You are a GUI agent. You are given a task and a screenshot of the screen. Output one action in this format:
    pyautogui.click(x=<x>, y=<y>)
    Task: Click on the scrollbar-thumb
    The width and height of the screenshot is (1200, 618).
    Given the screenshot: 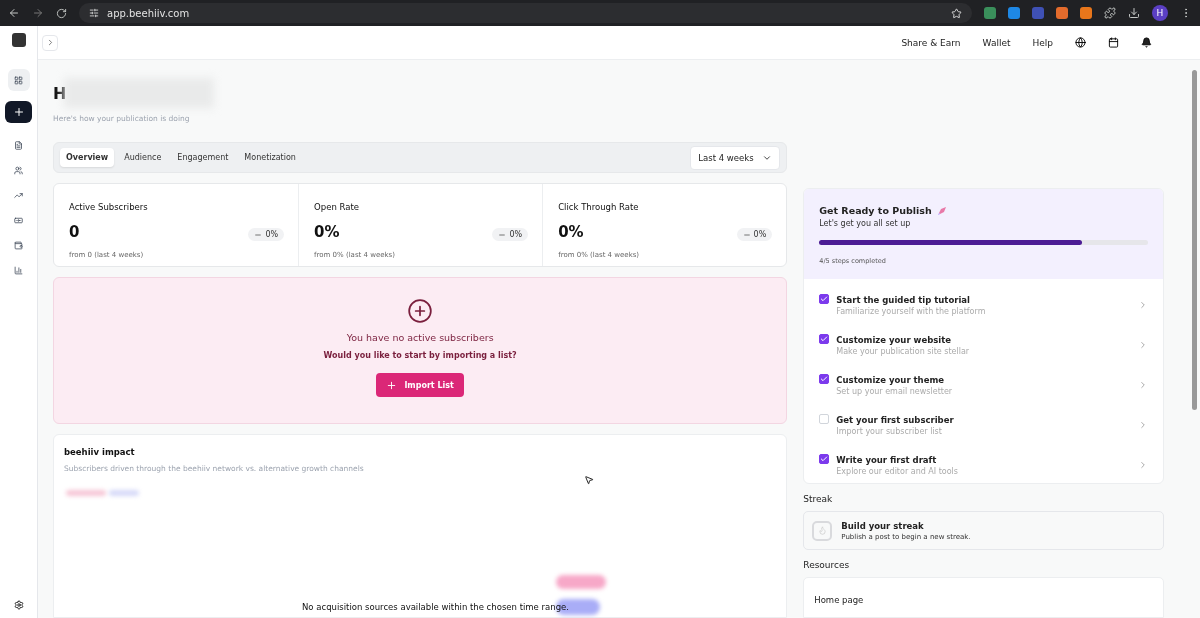 What is the action you would take?
    pyautogui.click(x=1194, y=240)
    